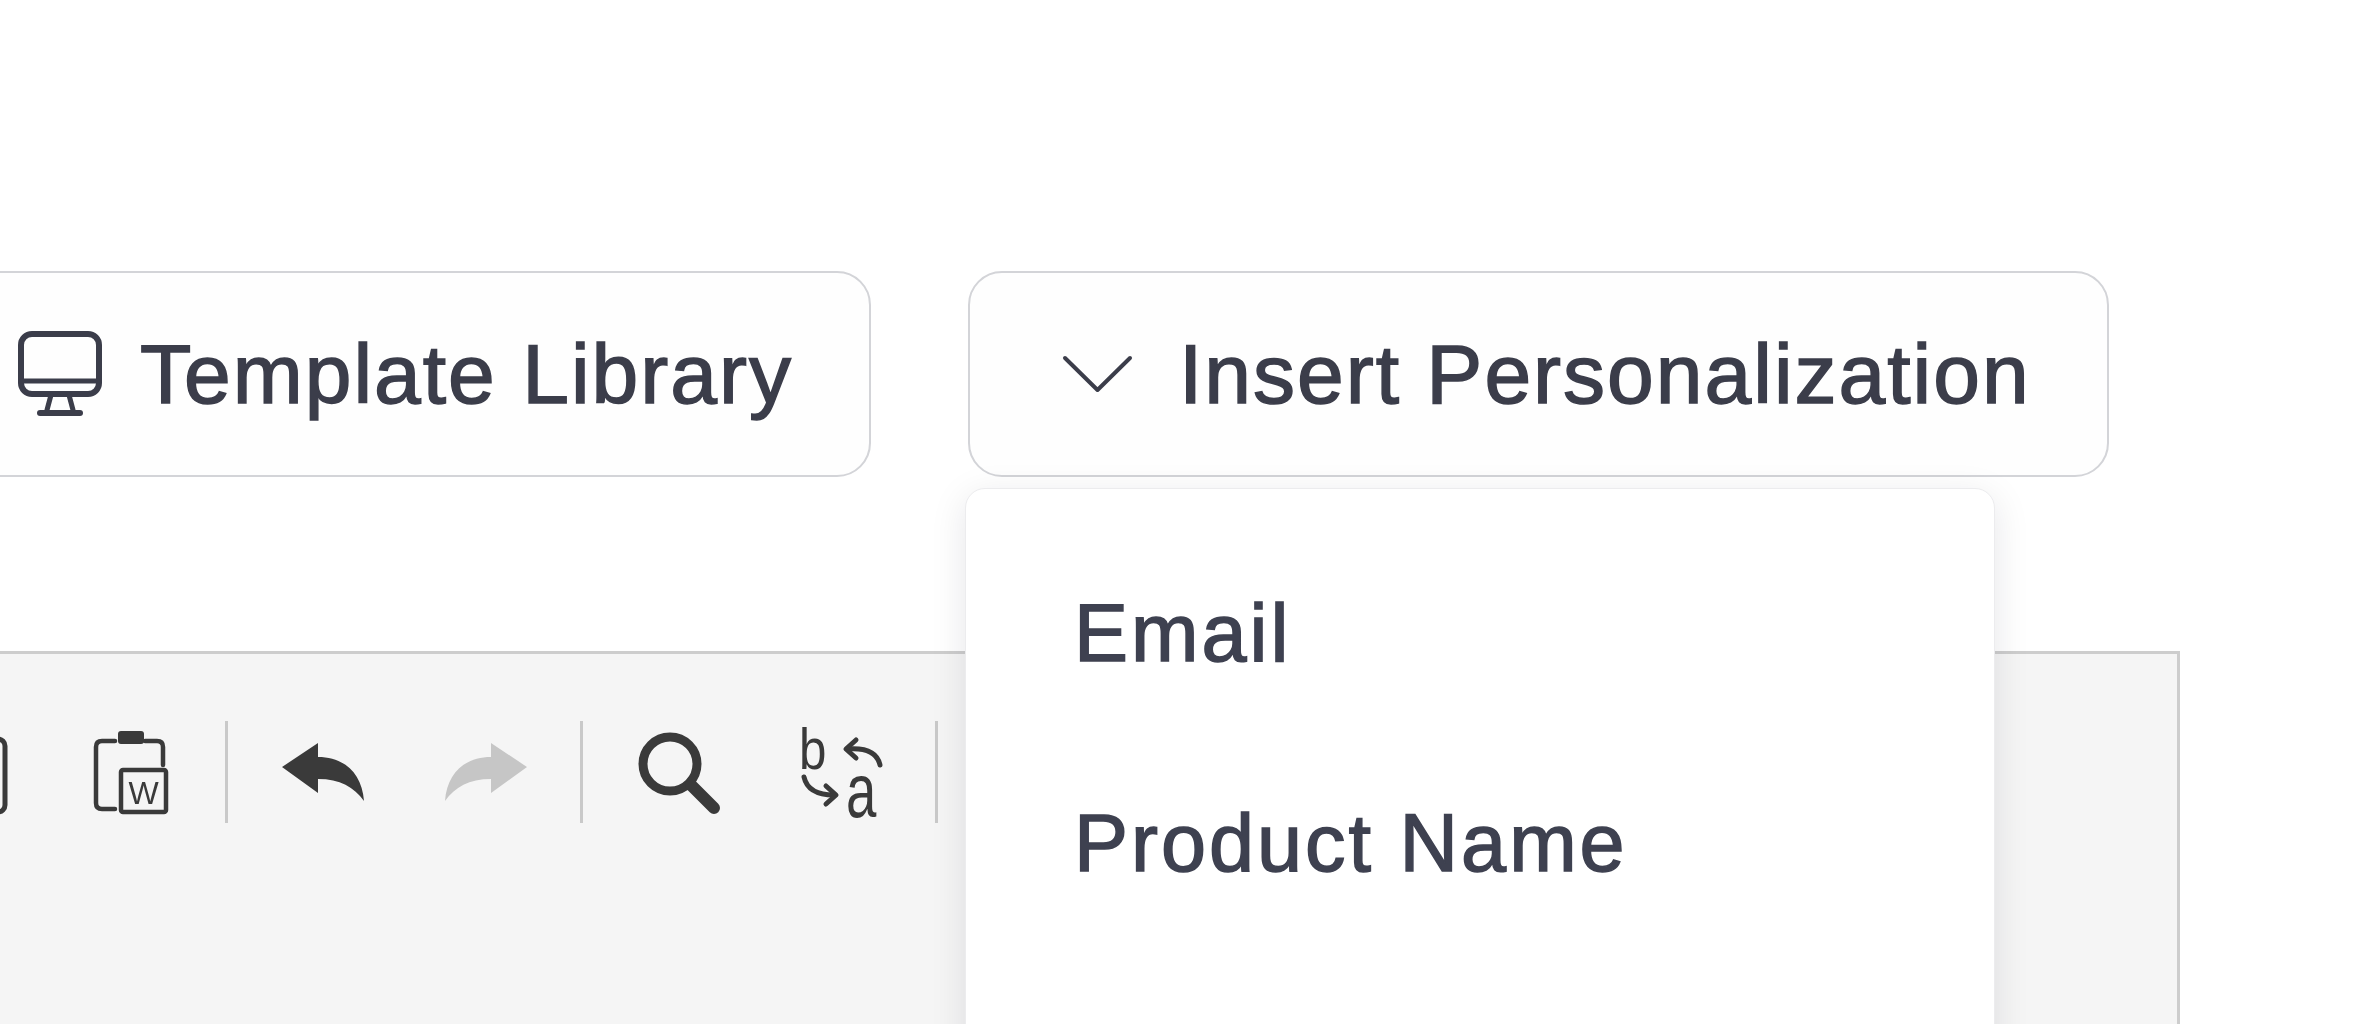 Image resolution: width=2364 pixels, height=1024 pixels. Describe the element at coordinates (435, 374) in the screenshot. I see `template-library-button: Template Library` at that location.